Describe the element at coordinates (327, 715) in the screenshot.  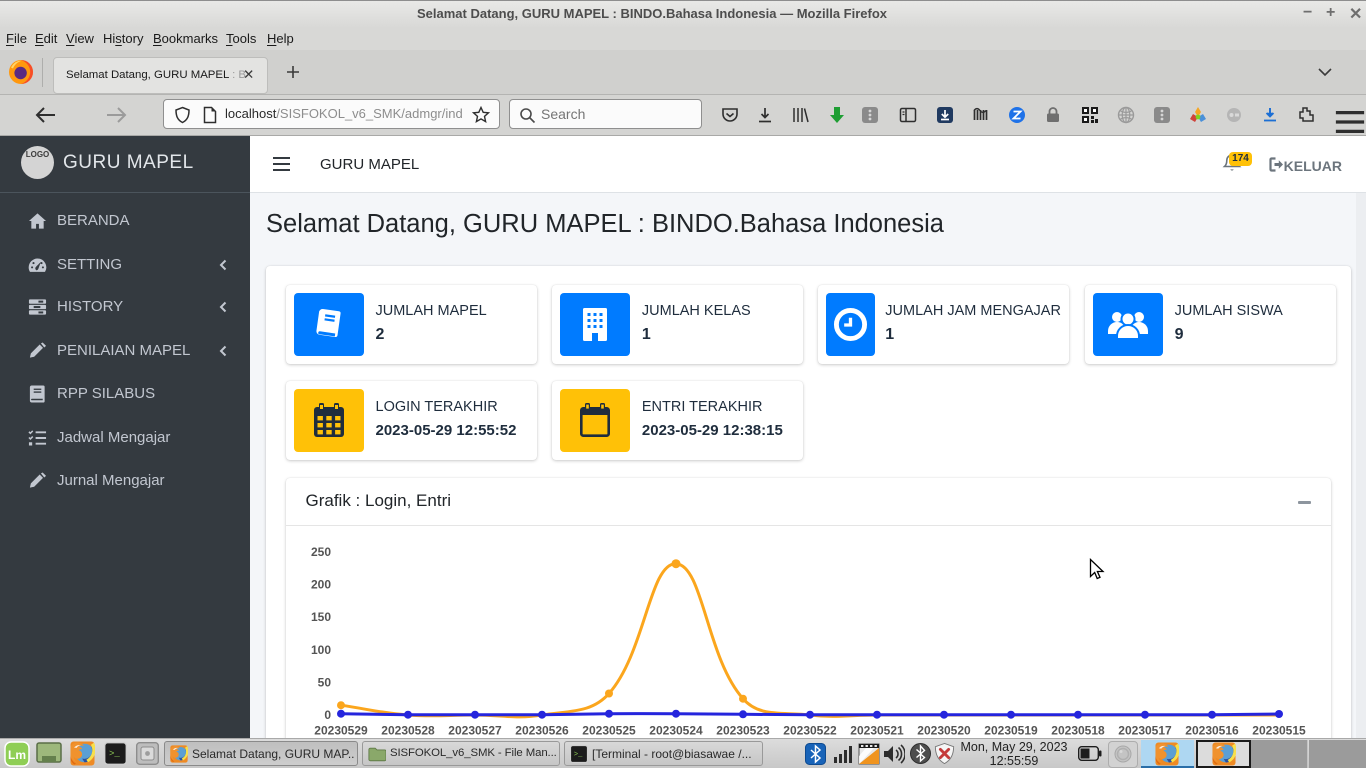
I see `svg-text: 0` at that location.